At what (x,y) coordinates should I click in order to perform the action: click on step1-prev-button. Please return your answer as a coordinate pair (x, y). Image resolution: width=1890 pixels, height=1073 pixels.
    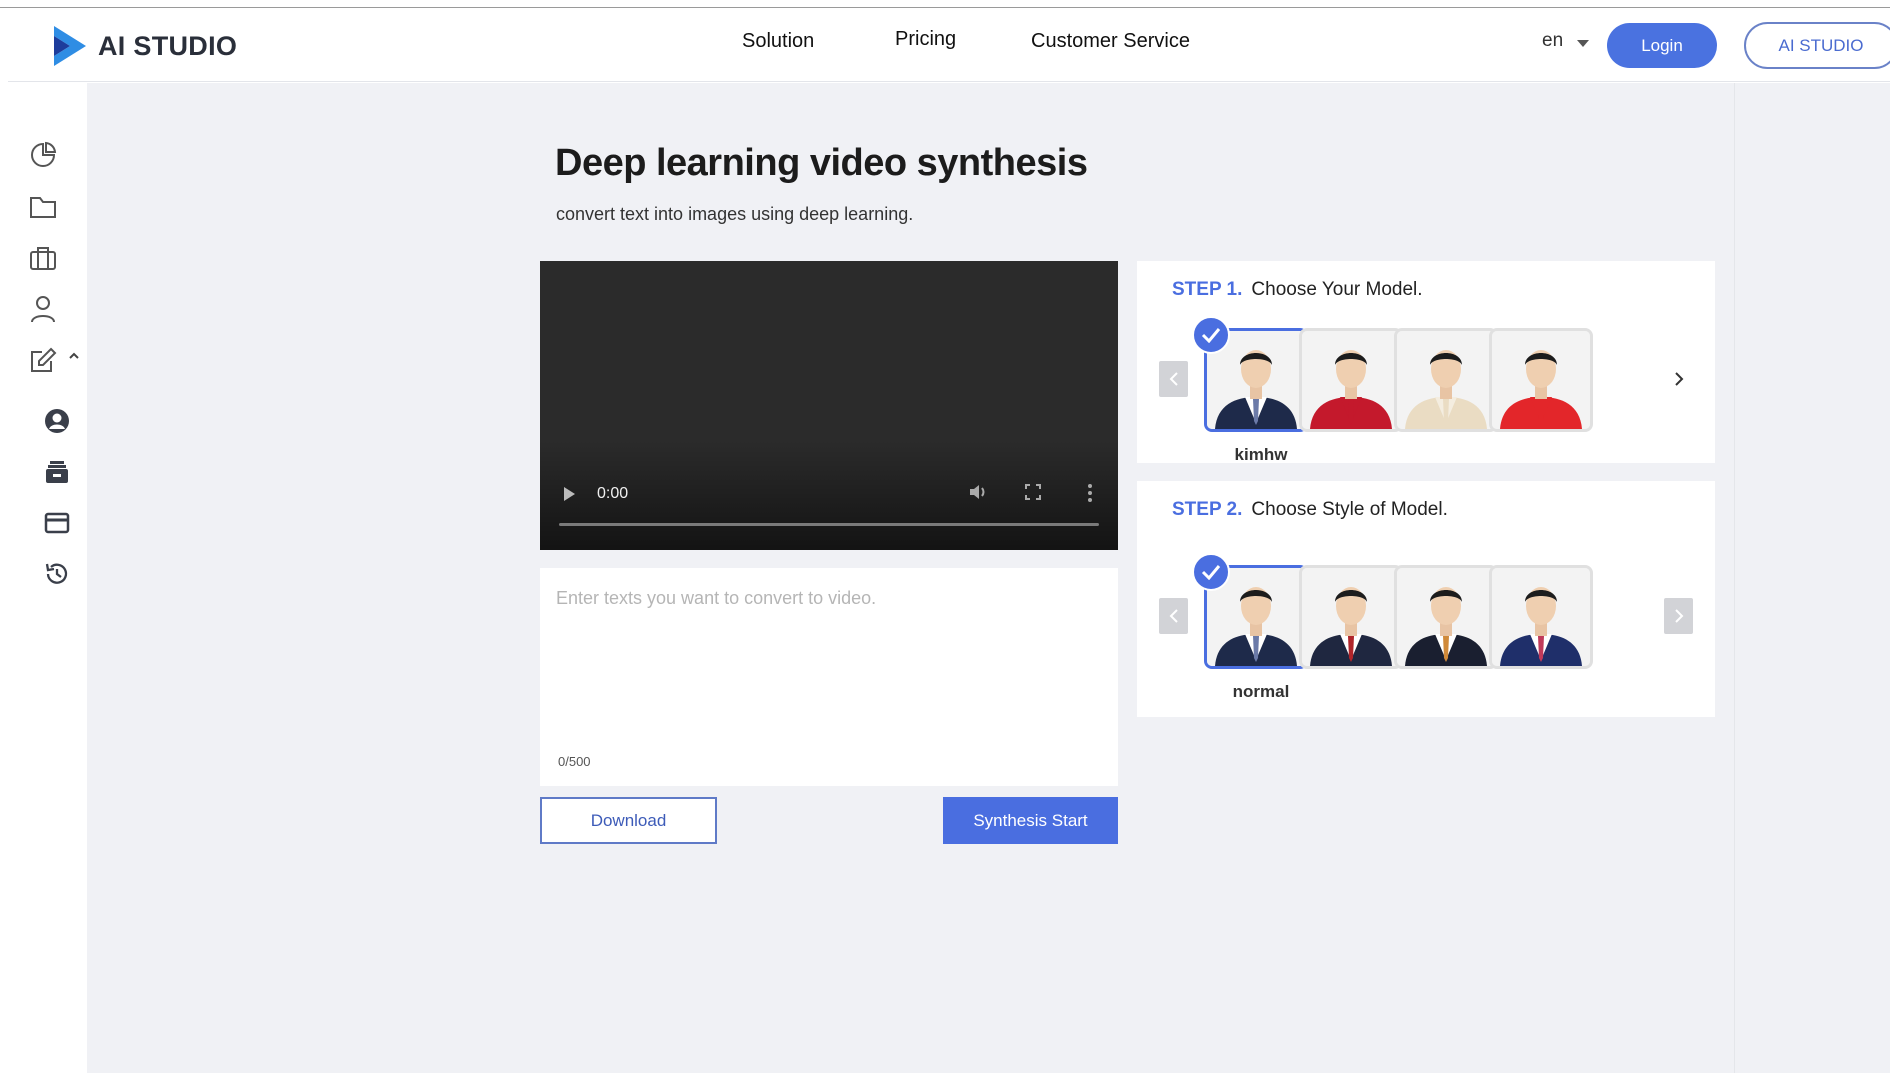
    Looking at the image, I should click on (1173, 379).